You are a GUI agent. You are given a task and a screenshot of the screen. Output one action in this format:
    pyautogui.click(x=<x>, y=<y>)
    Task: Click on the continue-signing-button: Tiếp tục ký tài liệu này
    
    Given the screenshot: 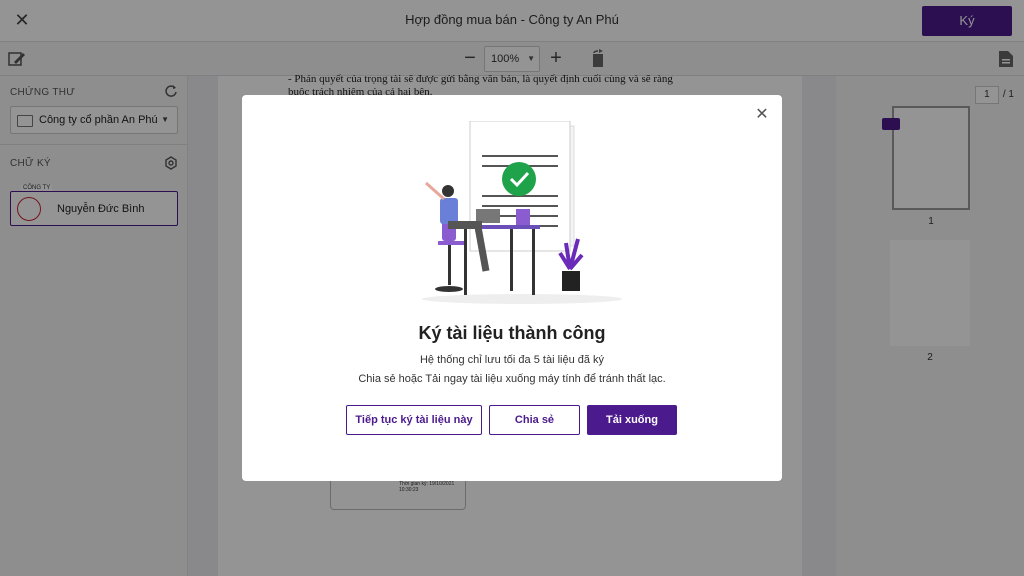 What is the action you would take?
    pyautogui.click(x=414, y=420)
    